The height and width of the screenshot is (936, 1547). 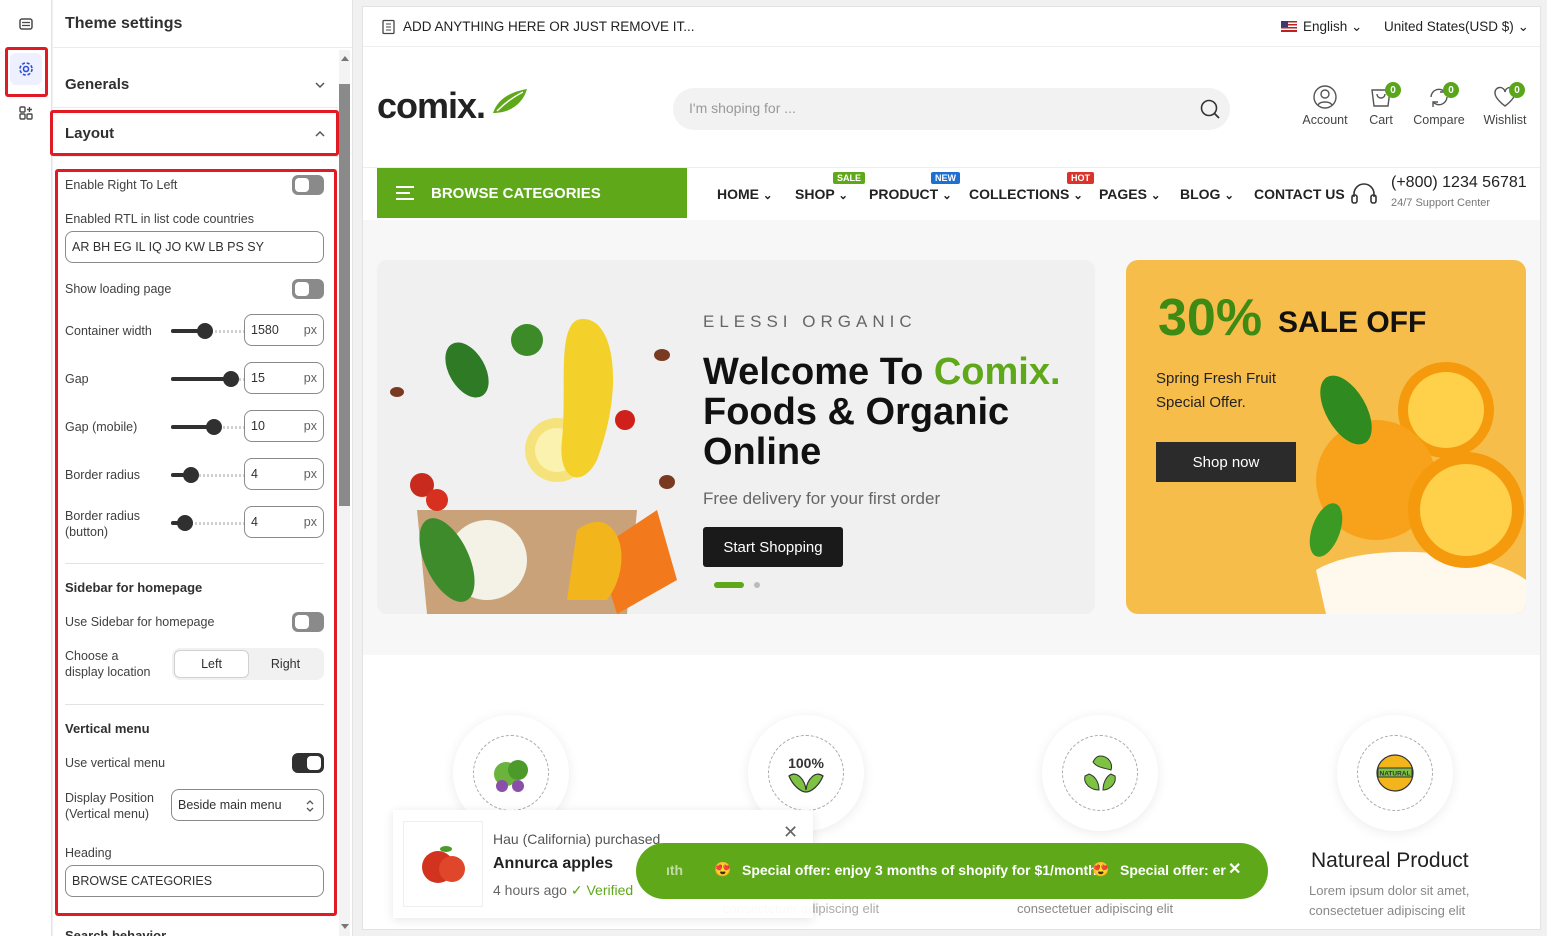 I want to click on icon-rail, so click(x=26, y=468).